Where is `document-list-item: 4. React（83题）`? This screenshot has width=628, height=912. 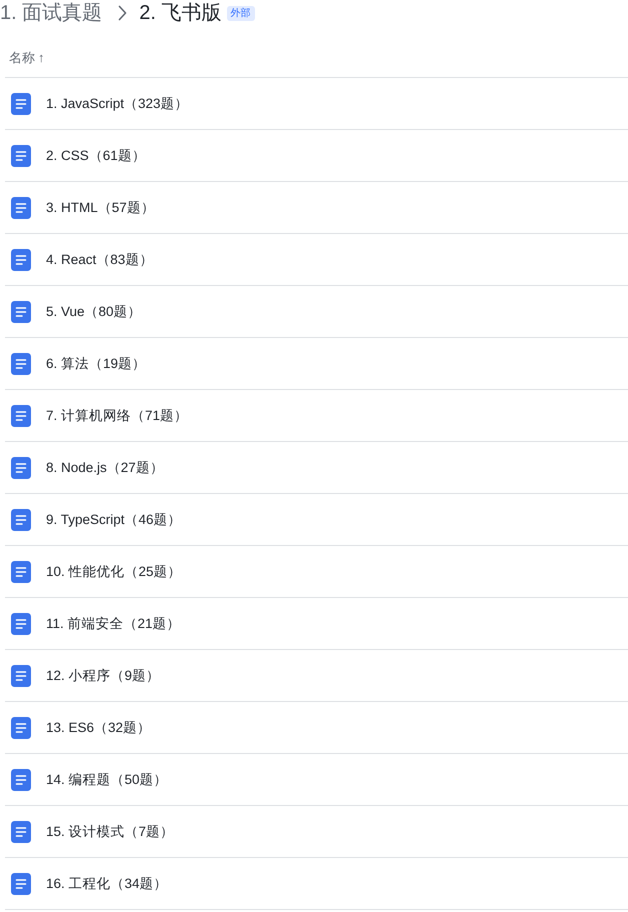
document-list-item: 4. React（83题） is located at coordinates (316, 260).